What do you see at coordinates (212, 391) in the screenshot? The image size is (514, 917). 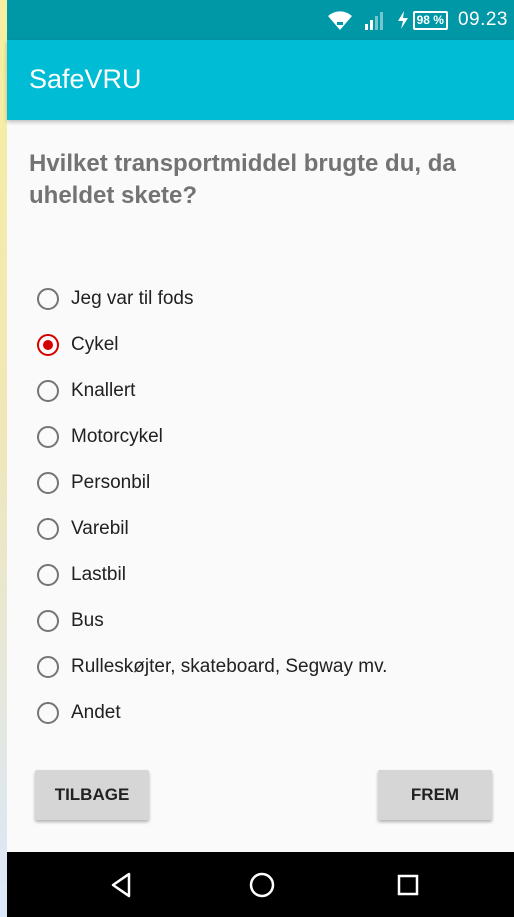 I see `option-knallert: Knallert` at bounding box center [212, 391].